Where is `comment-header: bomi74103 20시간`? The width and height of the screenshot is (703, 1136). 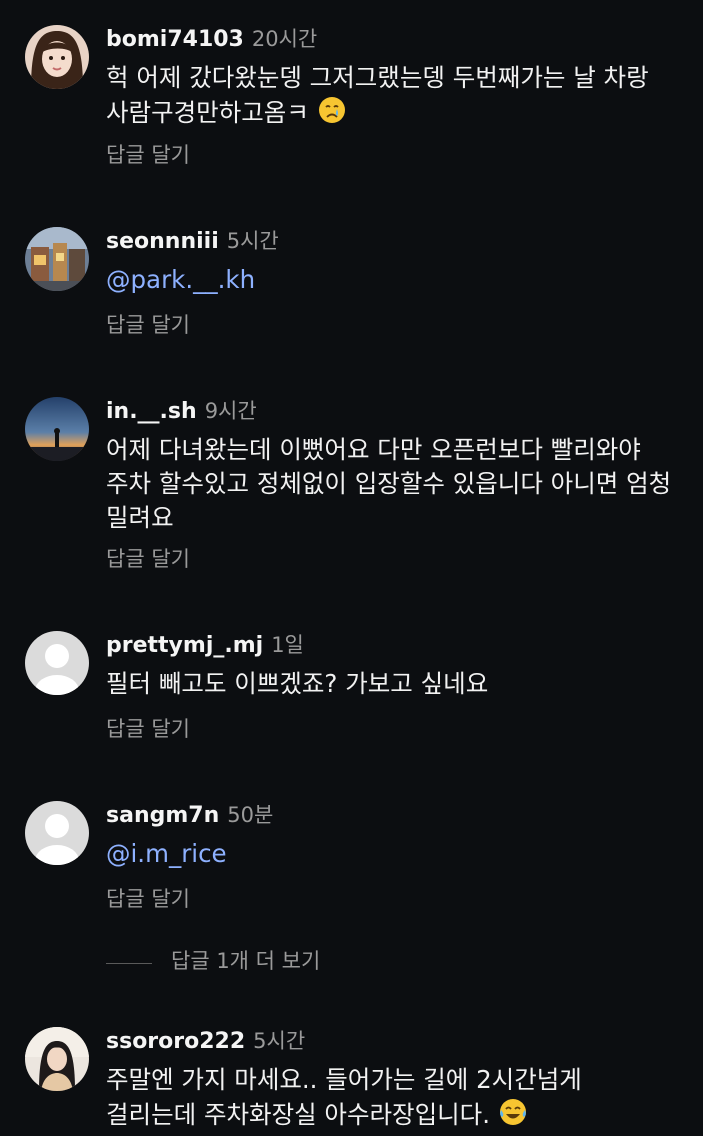 comment-header: bomi74103 20시간 is located at coordinates (211, 39).